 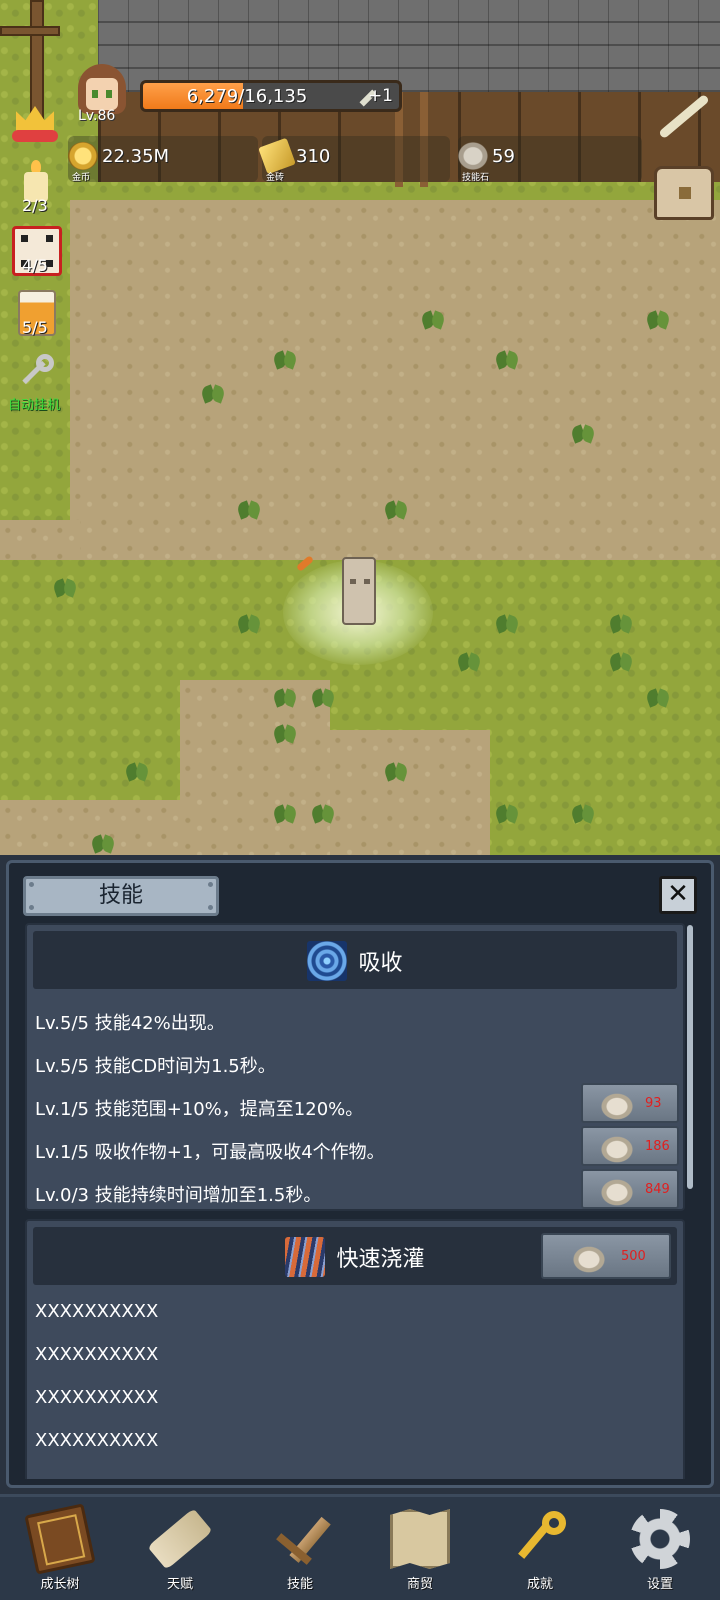 I want to click on treasure-chest-icon, so click(x=684, y=193).